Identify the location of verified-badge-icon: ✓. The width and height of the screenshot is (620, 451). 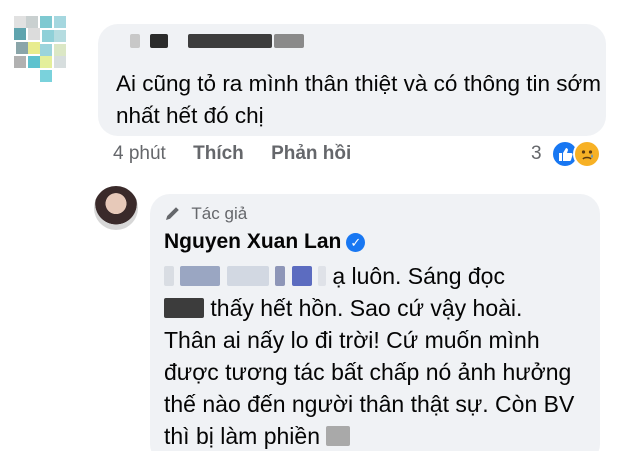
(356, 242).